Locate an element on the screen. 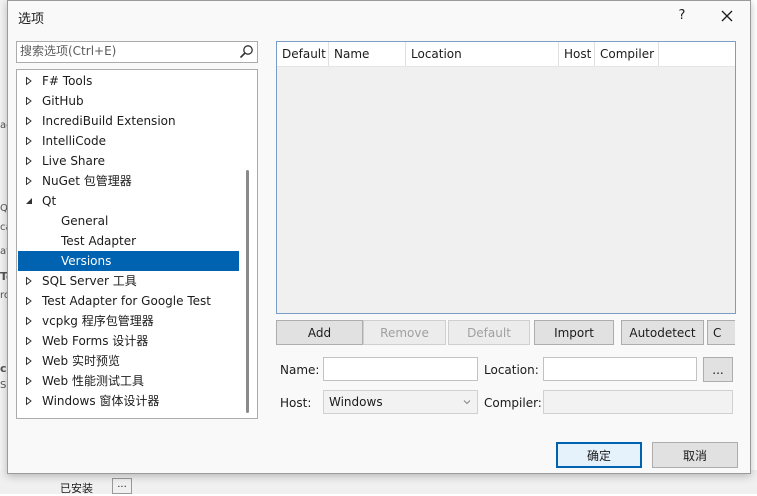 Image resolution: width=757 pixels, height=496 pixels. tree-item-web-perf-test: Web 性能测试工具 is located at coordinates (128, 381).